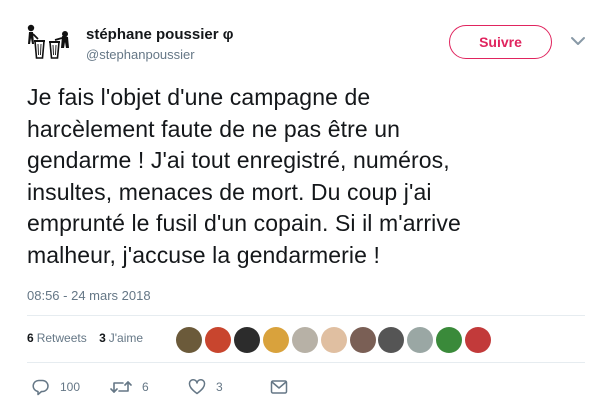 This screenshot has width=612, height=410. I want to click on envelope-icon, so click(279, 387).